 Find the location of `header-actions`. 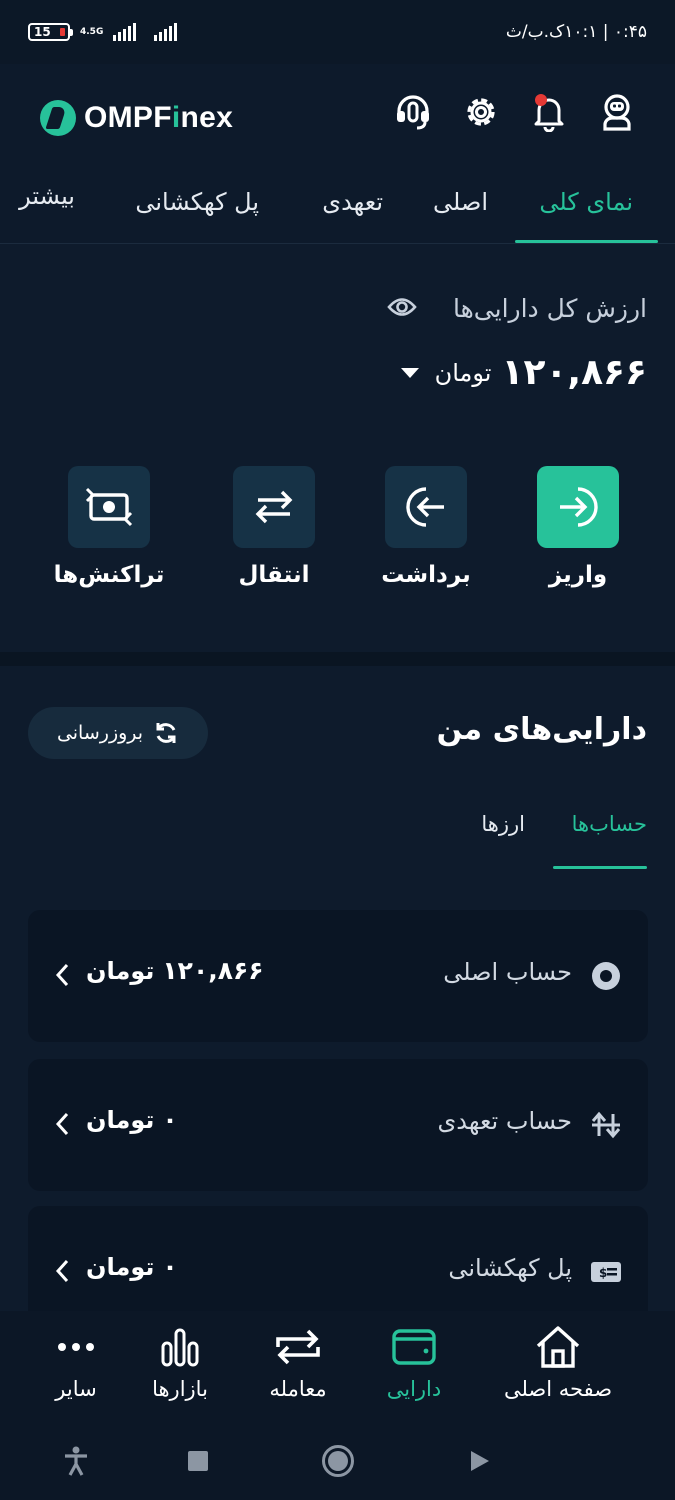

header-actions is located at coordinates (515, 112).